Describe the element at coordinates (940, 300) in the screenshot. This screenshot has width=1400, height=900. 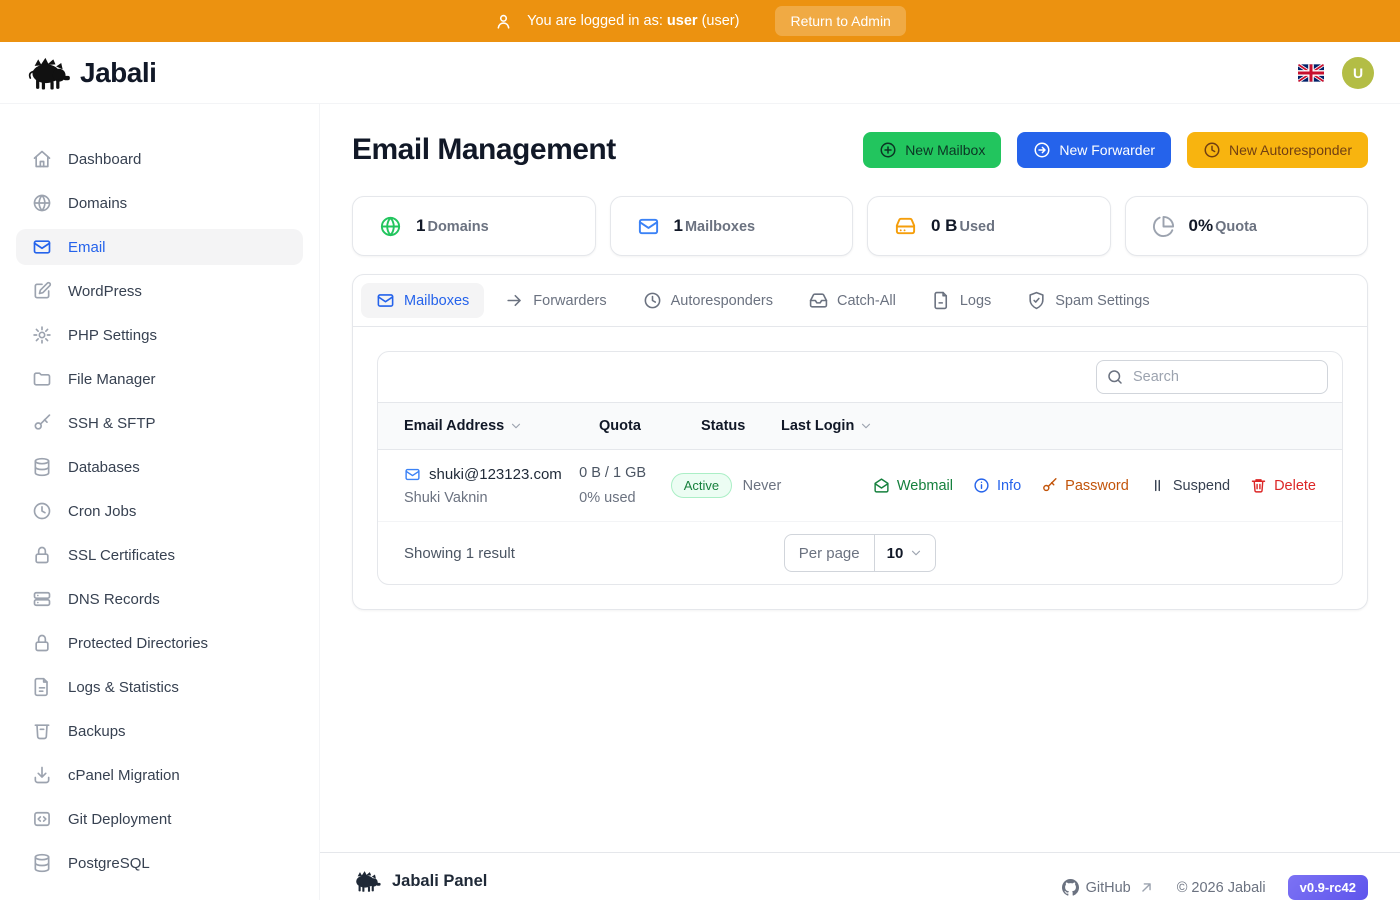
I see `file-icon` at that location.